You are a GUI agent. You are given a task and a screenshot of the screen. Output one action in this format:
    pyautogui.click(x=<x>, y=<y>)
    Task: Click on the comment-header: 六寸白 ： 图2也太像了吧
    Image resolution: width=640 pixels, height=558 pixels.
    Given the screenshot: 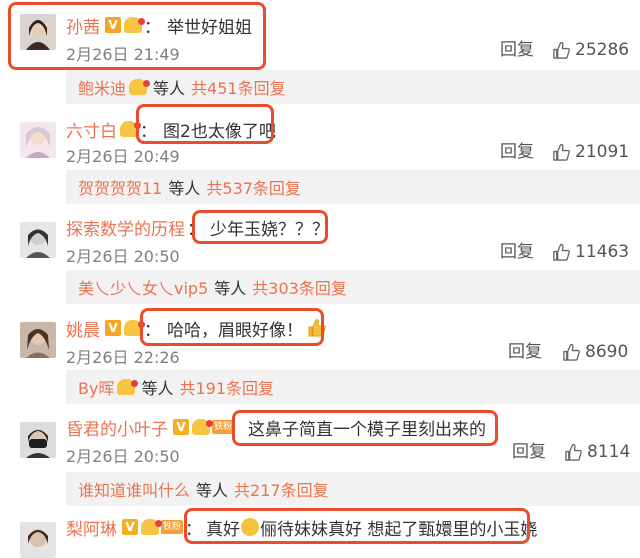 What is the action you would take?
    pyautogui.click(x=171, y=129)
    